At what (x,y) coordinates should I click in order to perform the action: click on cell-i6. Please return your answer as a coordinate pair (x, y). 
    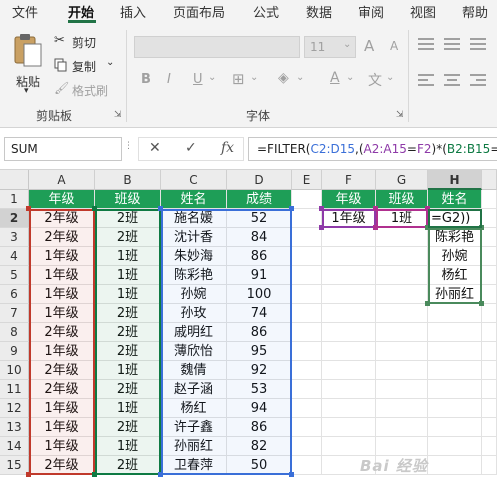
    Looking at the image, I should click on (489, 294).